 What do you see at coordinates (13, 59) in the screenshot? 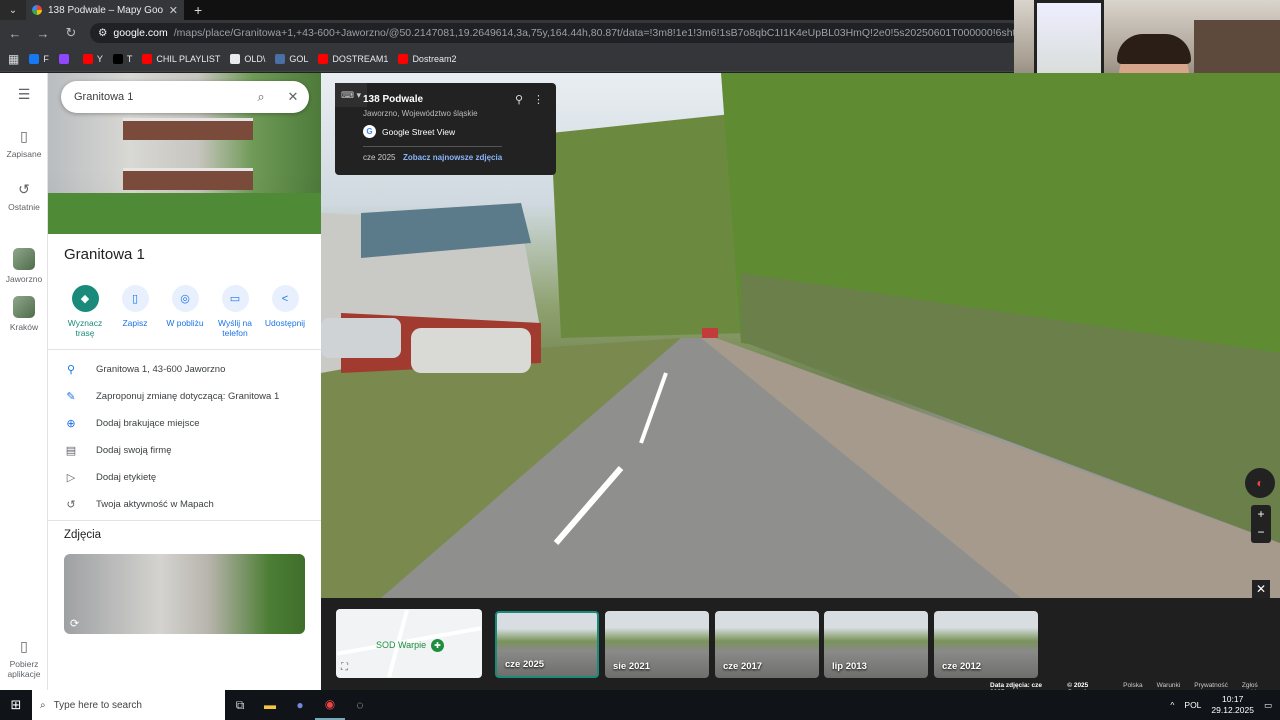
I see `apps-grid-icon: ▦` at bounding box center [13, 59].